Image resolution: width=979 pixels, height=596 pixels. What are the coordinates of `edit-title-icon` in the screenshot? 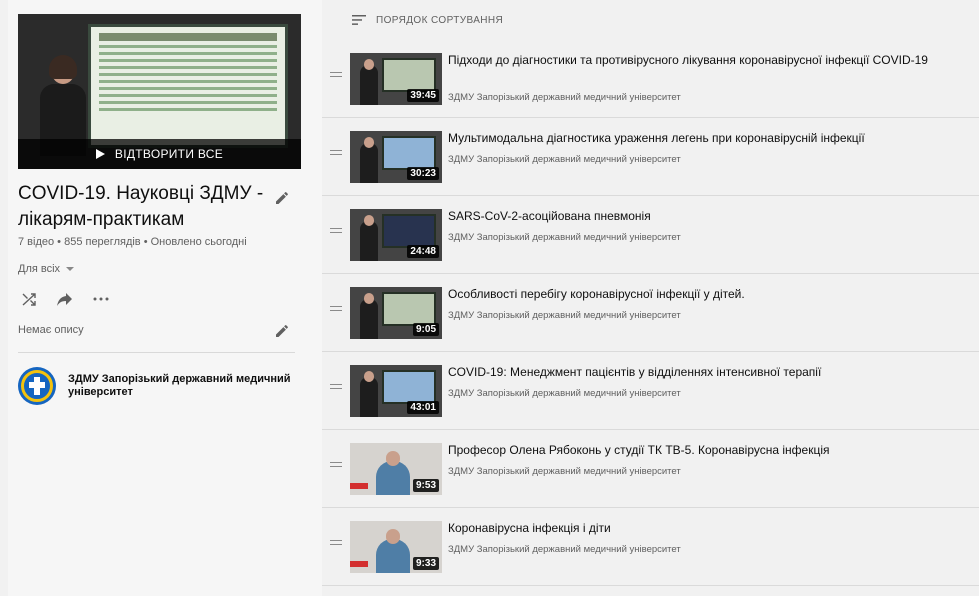 It's located at (282, 197).